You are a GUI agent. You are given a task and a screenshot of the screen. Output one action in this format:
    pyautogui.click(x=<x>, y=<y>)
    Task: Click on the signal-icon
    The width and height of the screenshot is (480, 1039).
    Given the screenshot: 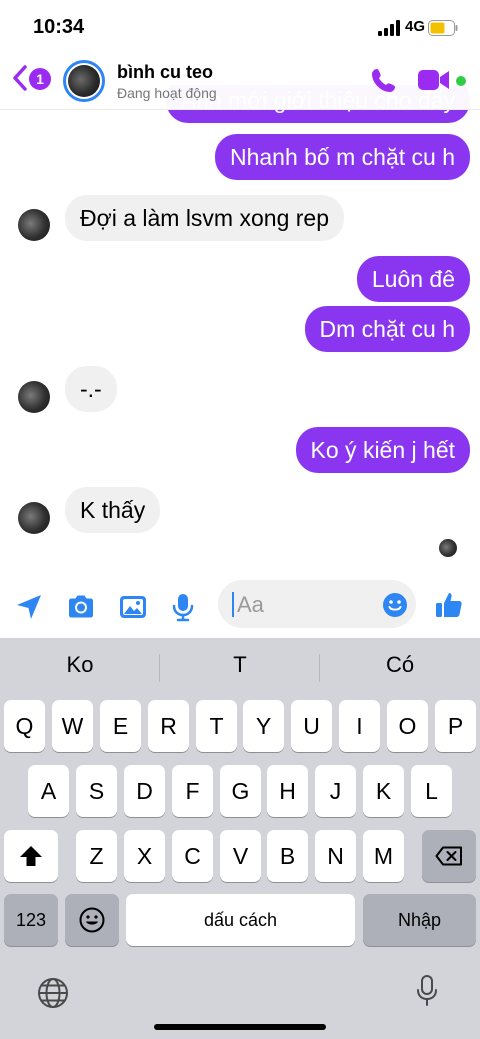 What is the action you would take?
    pyautogui.click(x=389, y=28)
    